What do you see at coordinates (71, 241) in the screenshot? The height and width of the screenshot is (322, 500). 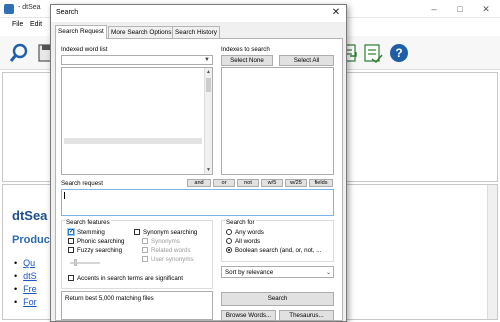 I see `phonic-checkbox` at bounding box center [71, 241].